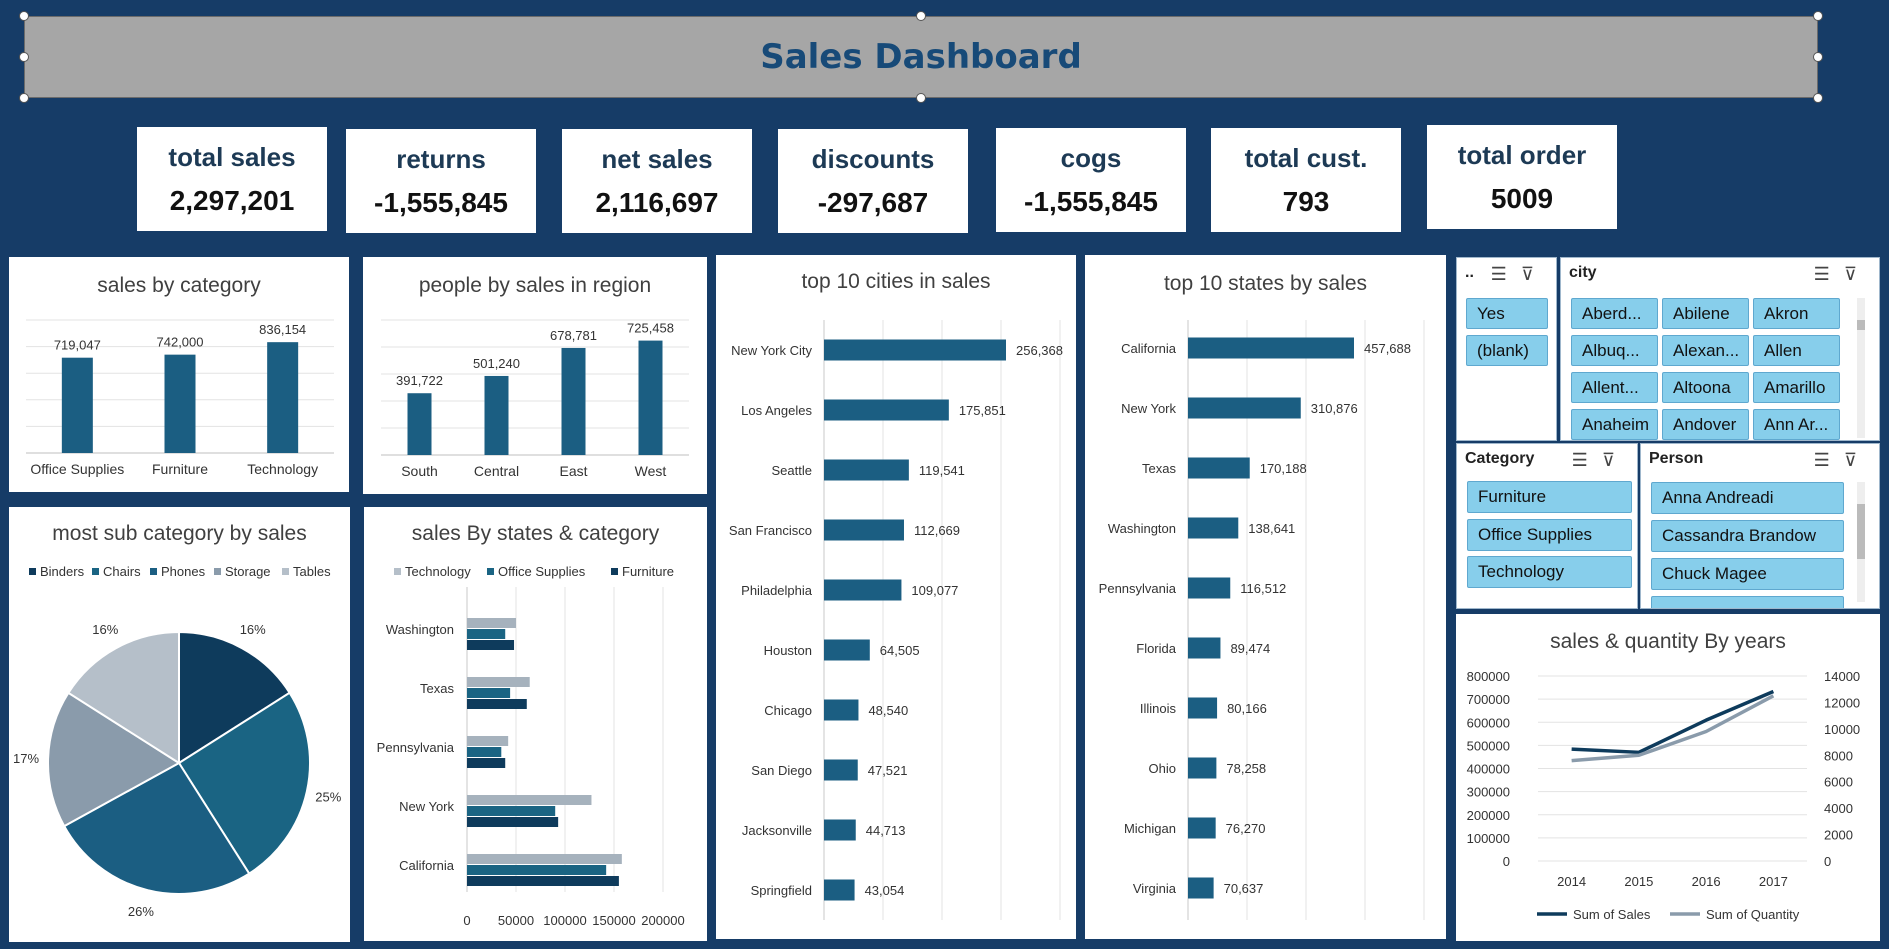  I want to click on slicer-item: Andover, so click(1705, 424).